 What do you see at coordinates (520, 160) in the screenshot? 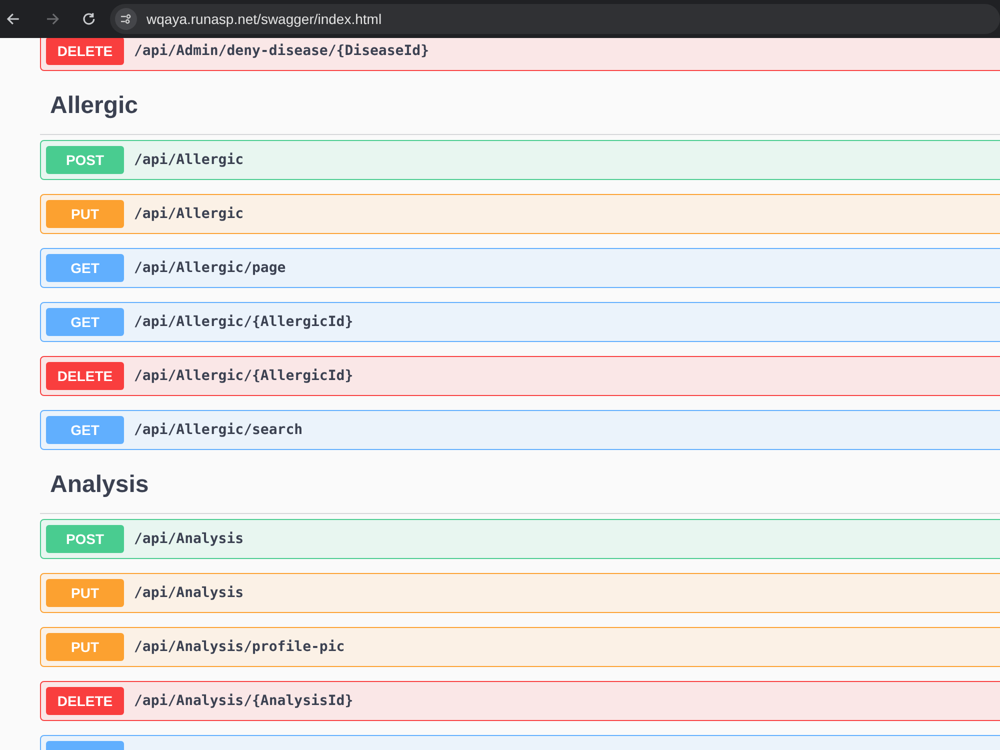
I see `endpoint-row: POST /api/Allergic` at bounding box center [520, 160].